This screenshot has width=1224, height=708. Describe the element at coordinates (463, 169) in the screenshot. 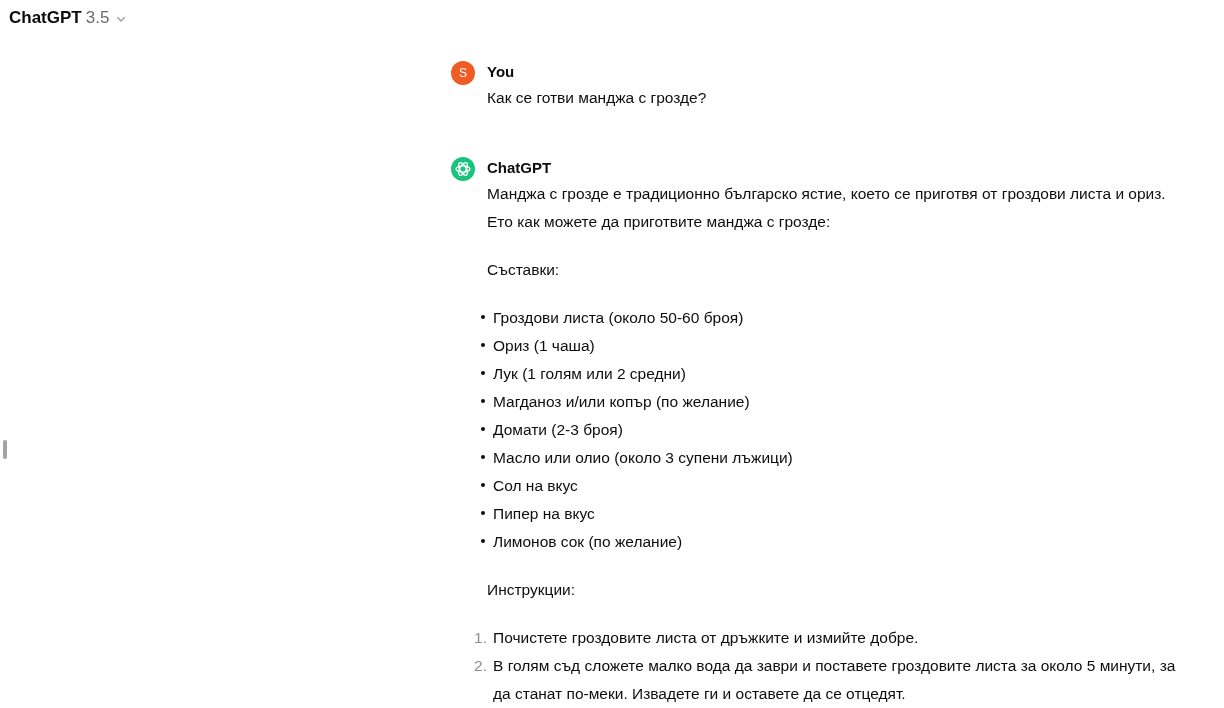

I see `assistant-logo-icon` at that location.